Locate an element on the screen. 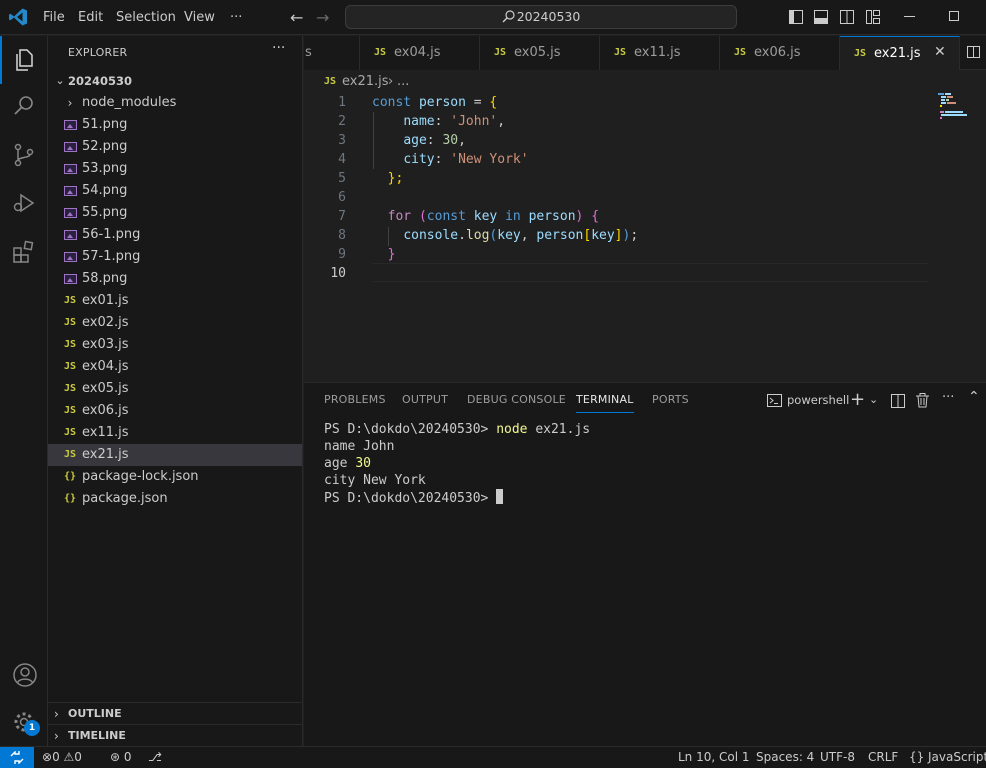 Image resolution: width=986 pixels, height=768 pixels. tree-item-js: JS ex04.js is located at coordinates (175, 367).